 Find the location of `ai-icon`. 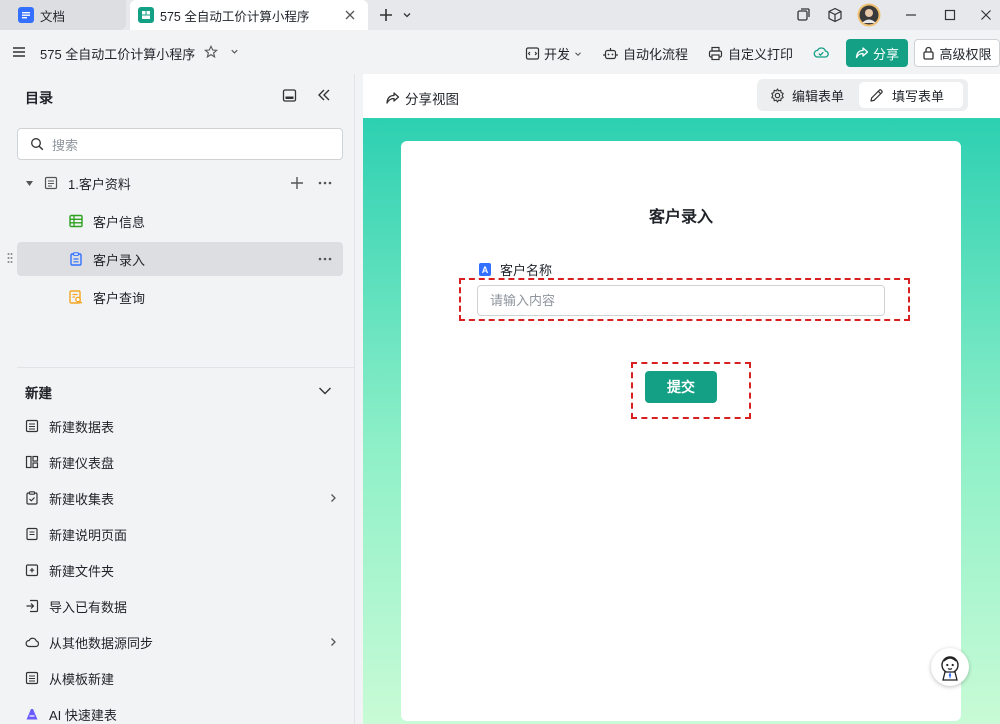

ai-icon is located at coordinates (32, 714).